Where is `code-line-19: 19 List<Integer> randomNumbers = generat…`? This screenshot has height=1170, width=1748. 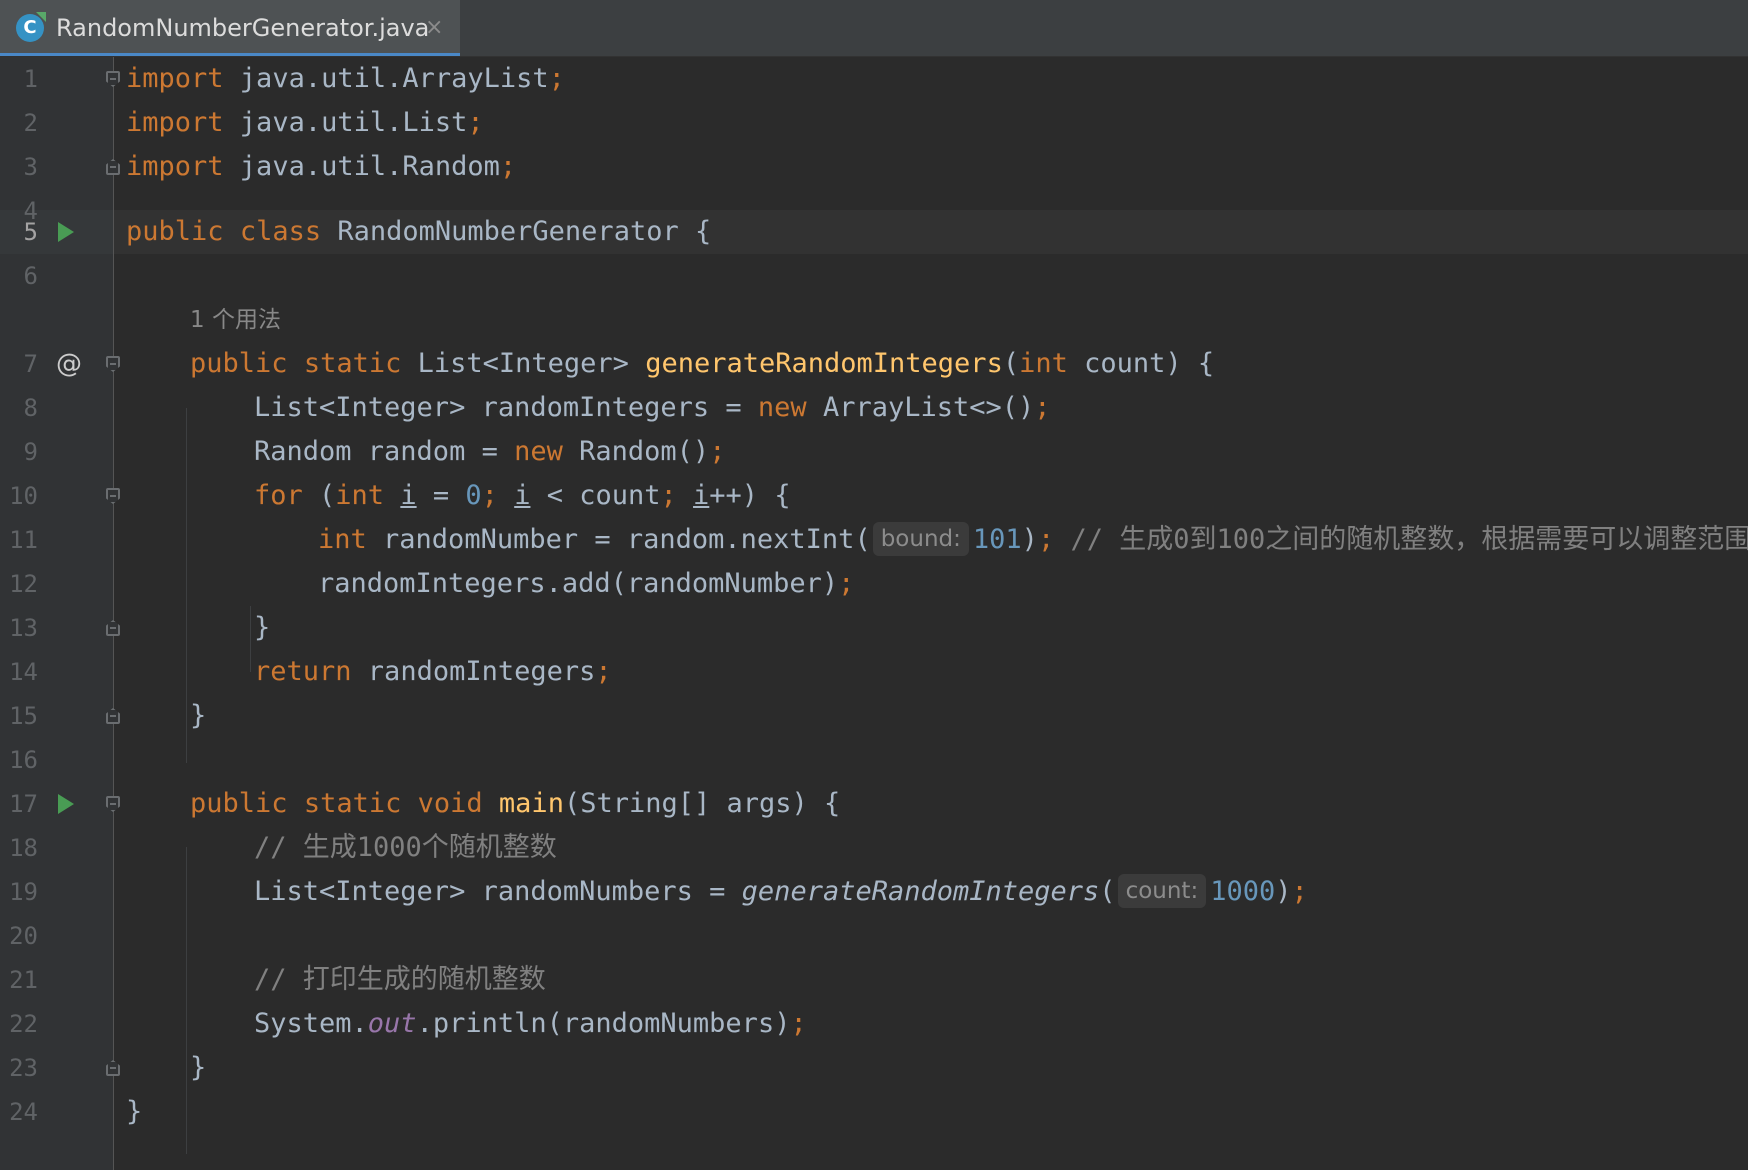
code-line-19: 19 List<Integer> randomNumbers = generat… is located at coordinates (874, 892).